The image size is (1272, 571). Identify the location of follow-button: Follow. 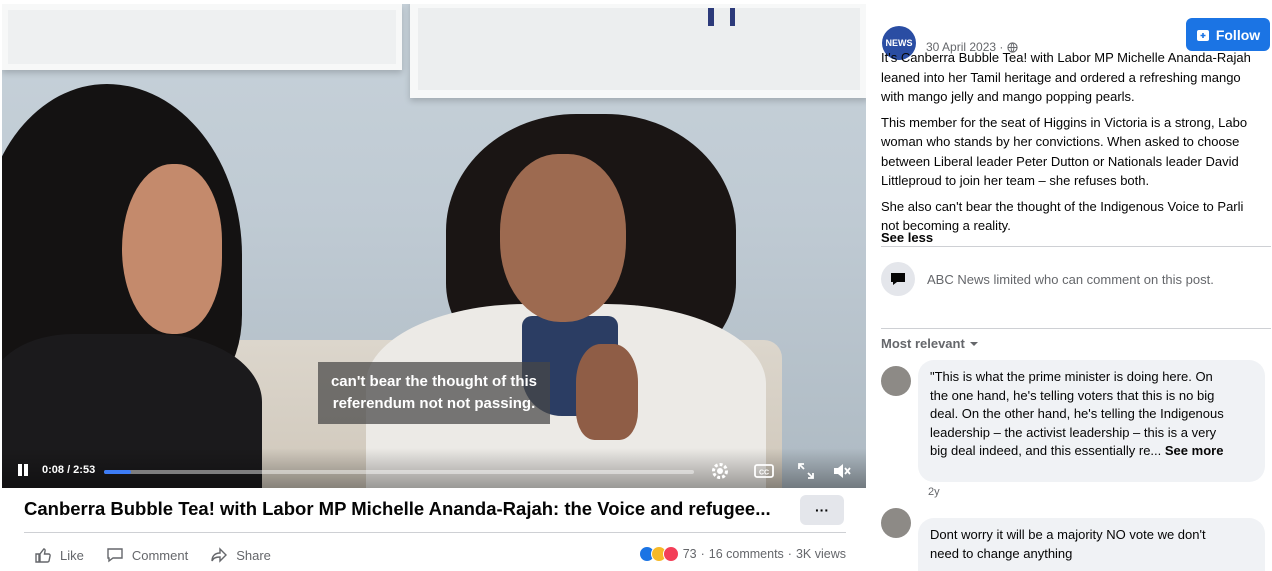
(1228, 34).